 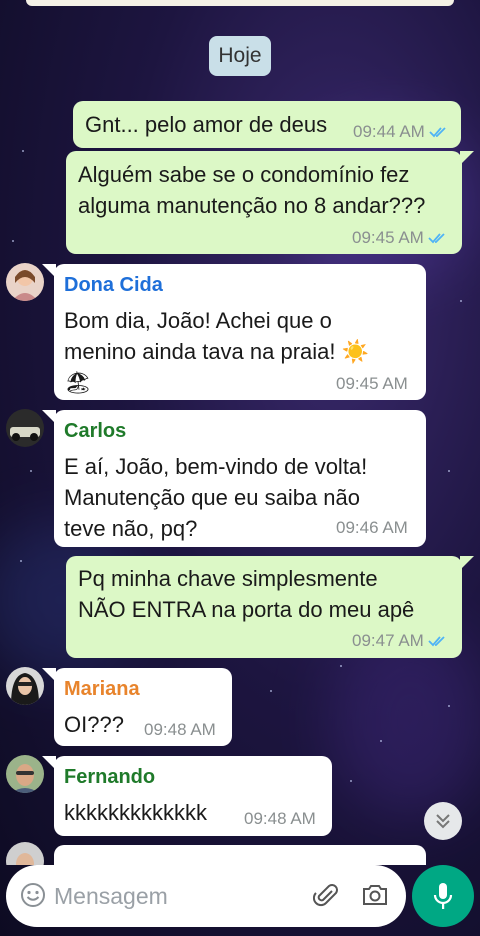 I want to click on message-text: OI???, so click(x=94, y=724).